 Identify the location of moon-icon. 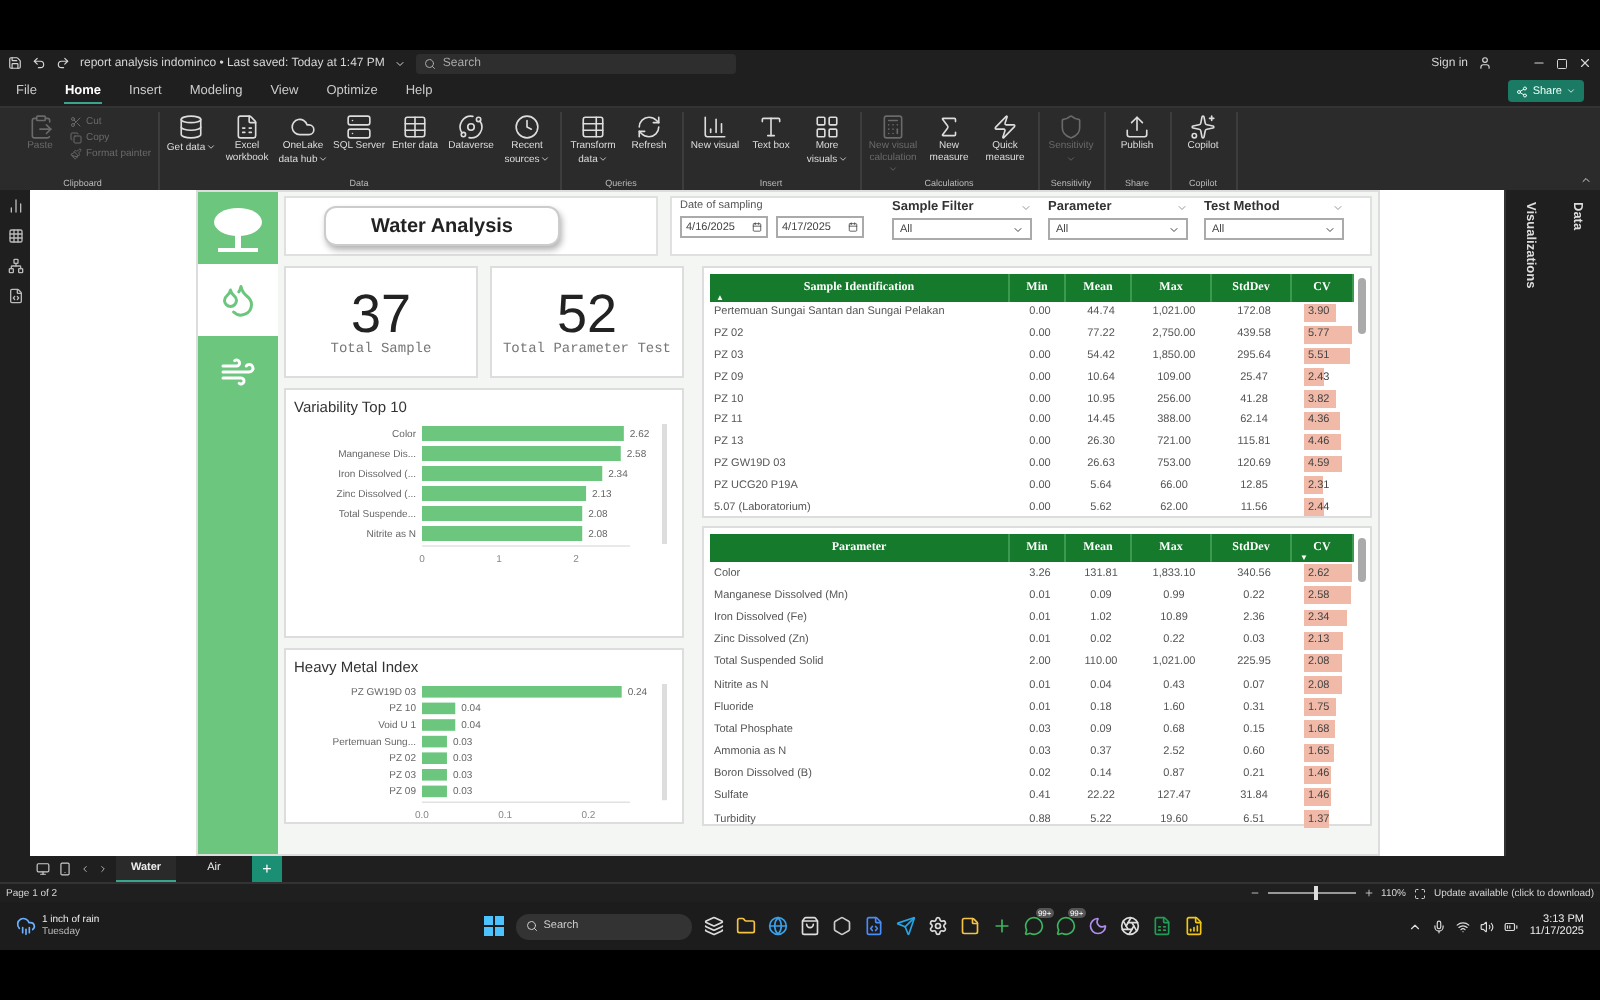
(1097, 926).